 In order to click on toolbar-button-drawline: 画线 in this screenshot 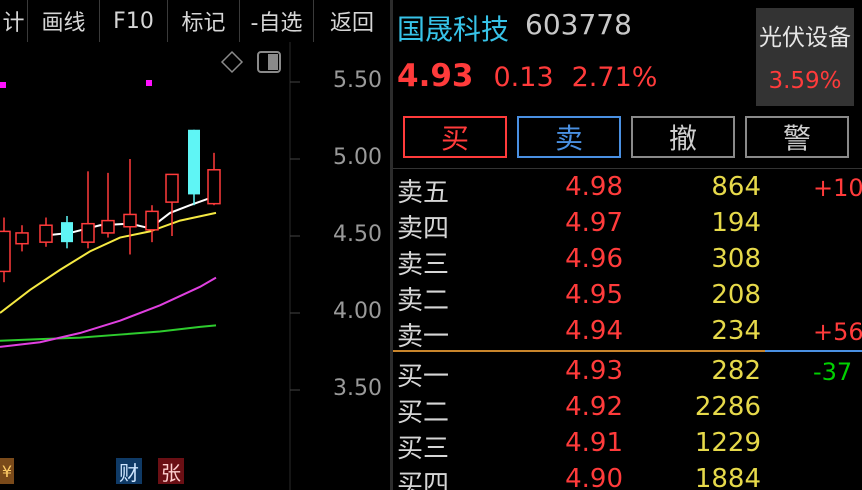, I will do `click(64, 21)`.